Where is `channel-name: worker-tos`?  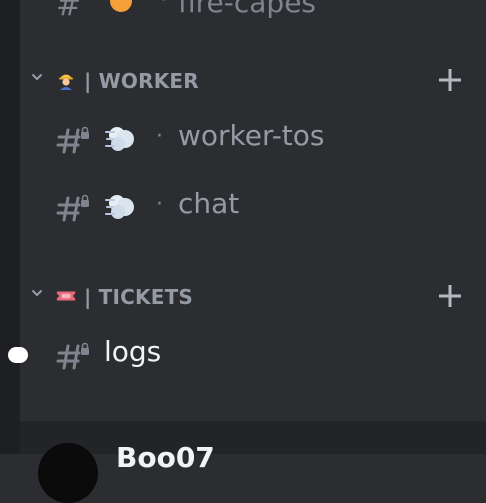
channel-name: worker-tos is located at coordinates (251, 135).